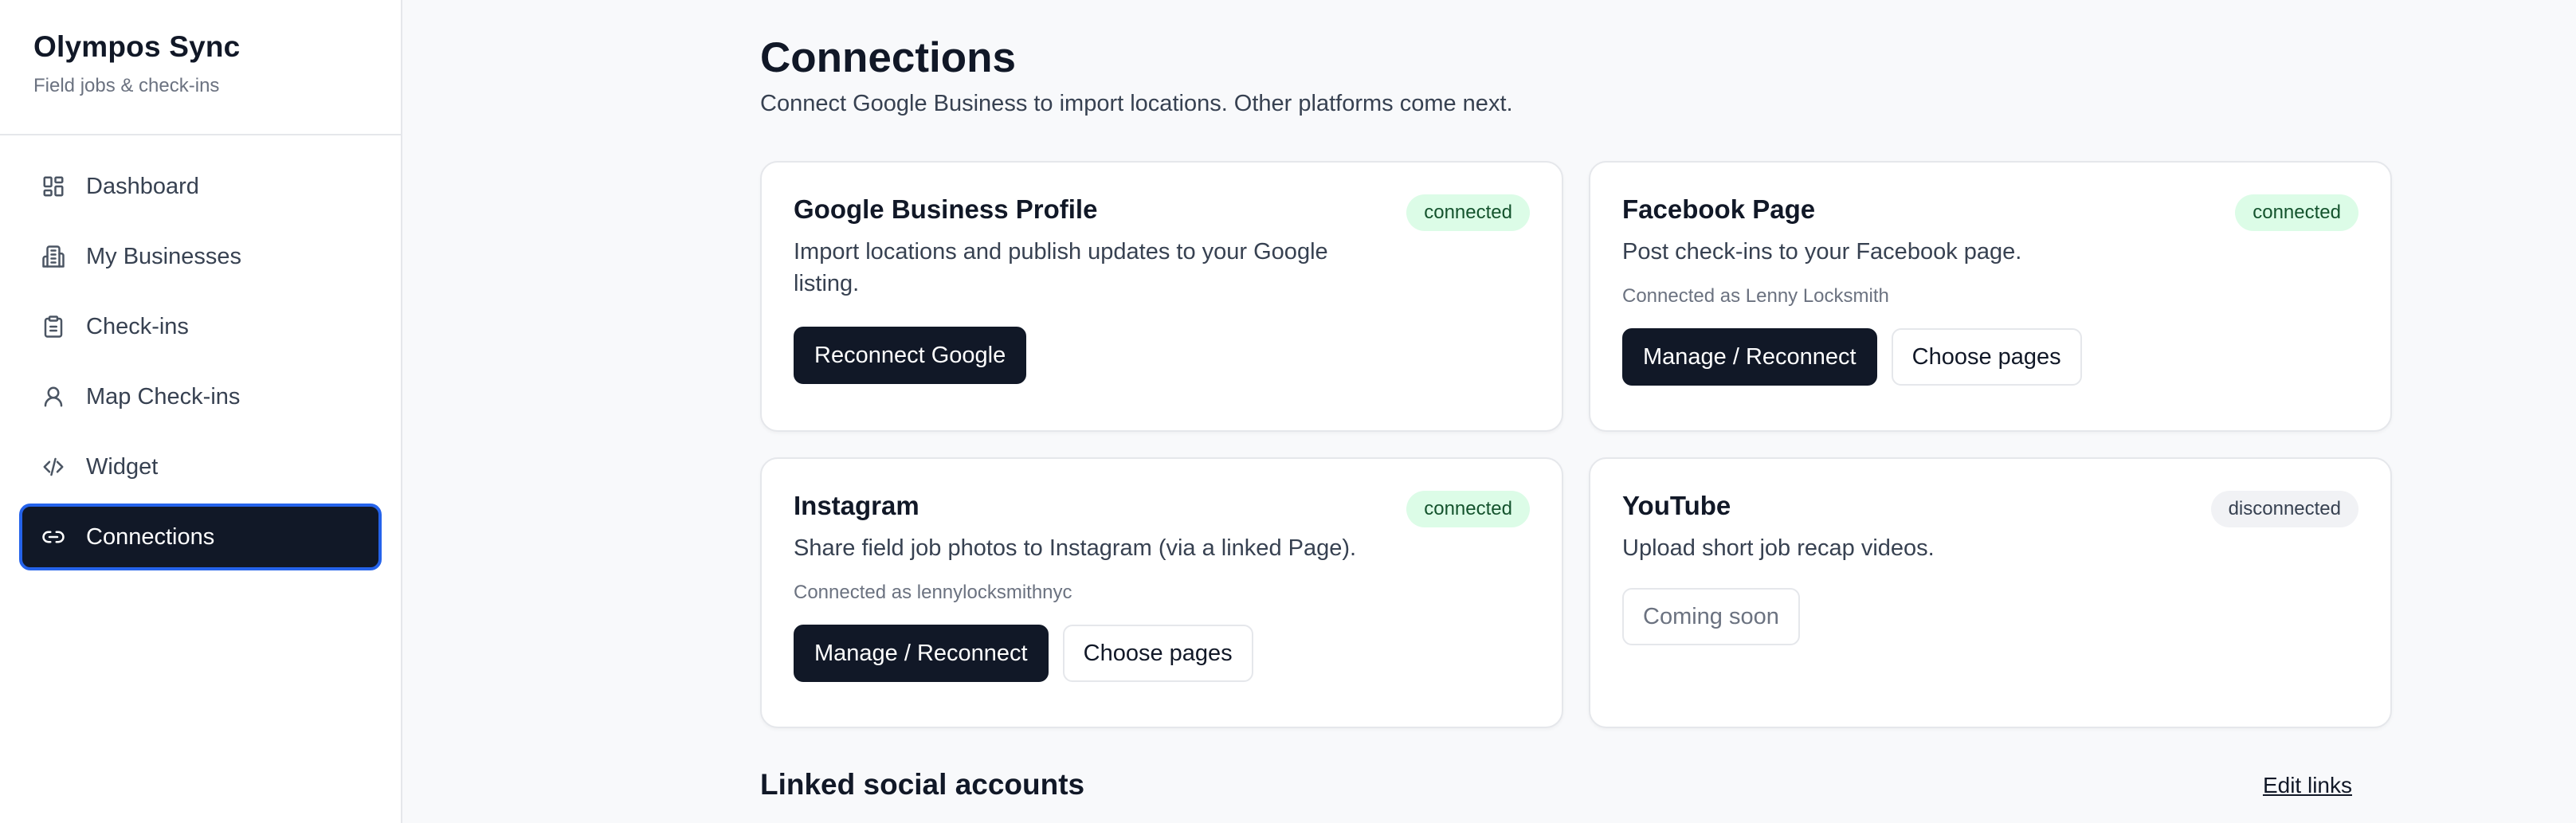 The width and height of the screenshot is (2576, 823). I want to click on map-pin-icon, so click(53, 396).